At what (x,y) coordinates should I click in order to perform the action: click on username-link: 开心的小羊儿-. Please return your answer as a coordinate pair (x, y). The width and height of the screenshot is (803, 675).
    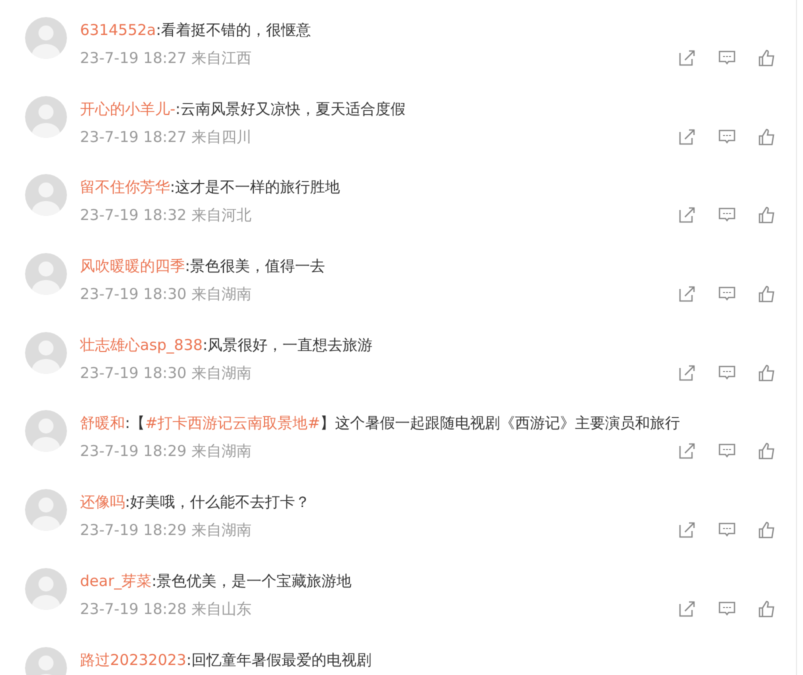
    Looking at the image, I should click on (128, 109).